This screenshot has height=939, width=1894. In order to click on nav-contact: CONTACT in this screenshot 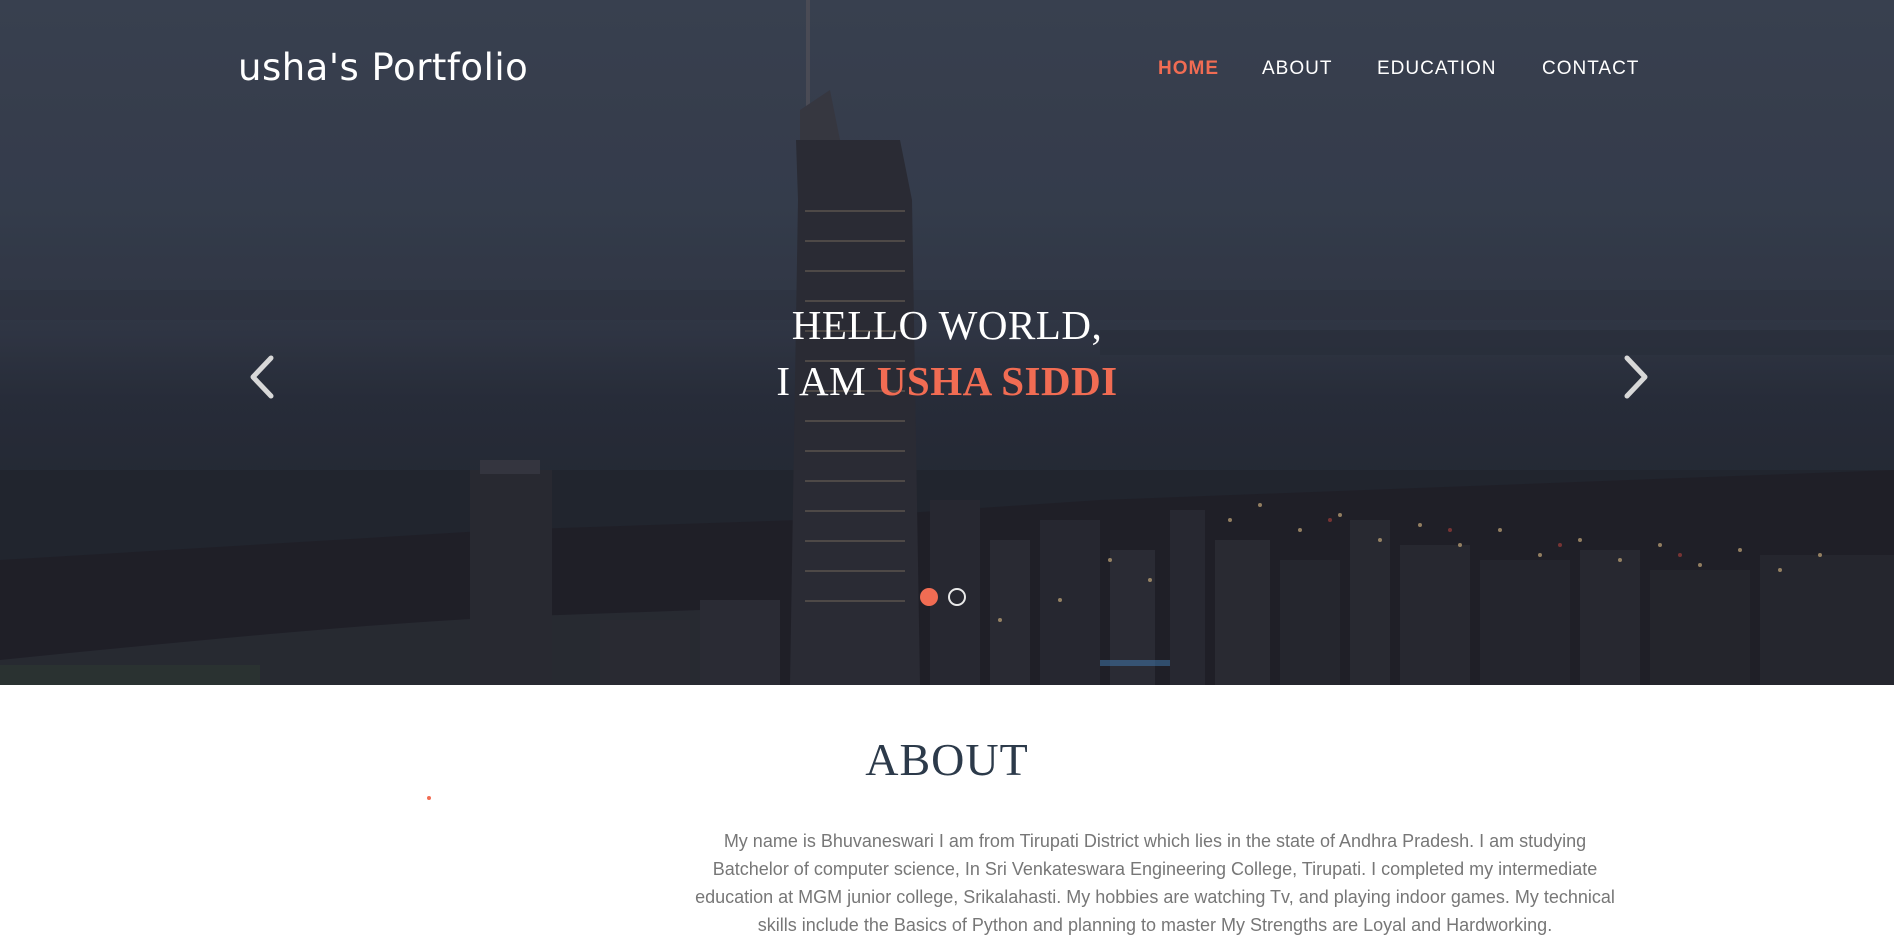, I will do `click(1590, 69)`.